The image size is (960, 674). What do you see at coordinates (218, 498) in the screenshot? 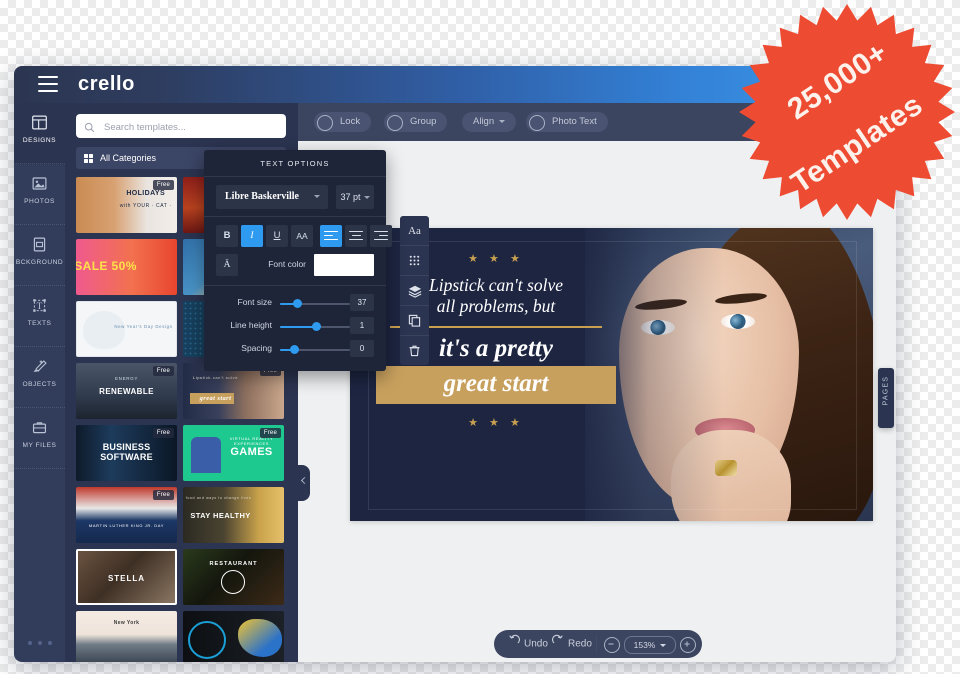
I see `thumb-subtitle: food and ways to change lives` at bounding box center [218, 498].